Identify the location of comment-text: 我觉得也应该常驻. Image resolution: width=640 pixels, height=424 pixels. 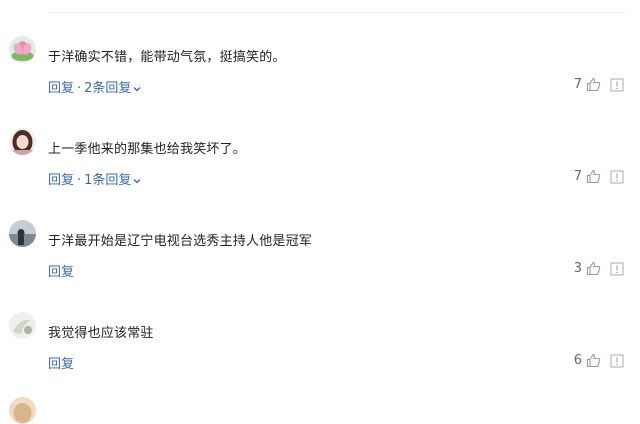
(101, 333).